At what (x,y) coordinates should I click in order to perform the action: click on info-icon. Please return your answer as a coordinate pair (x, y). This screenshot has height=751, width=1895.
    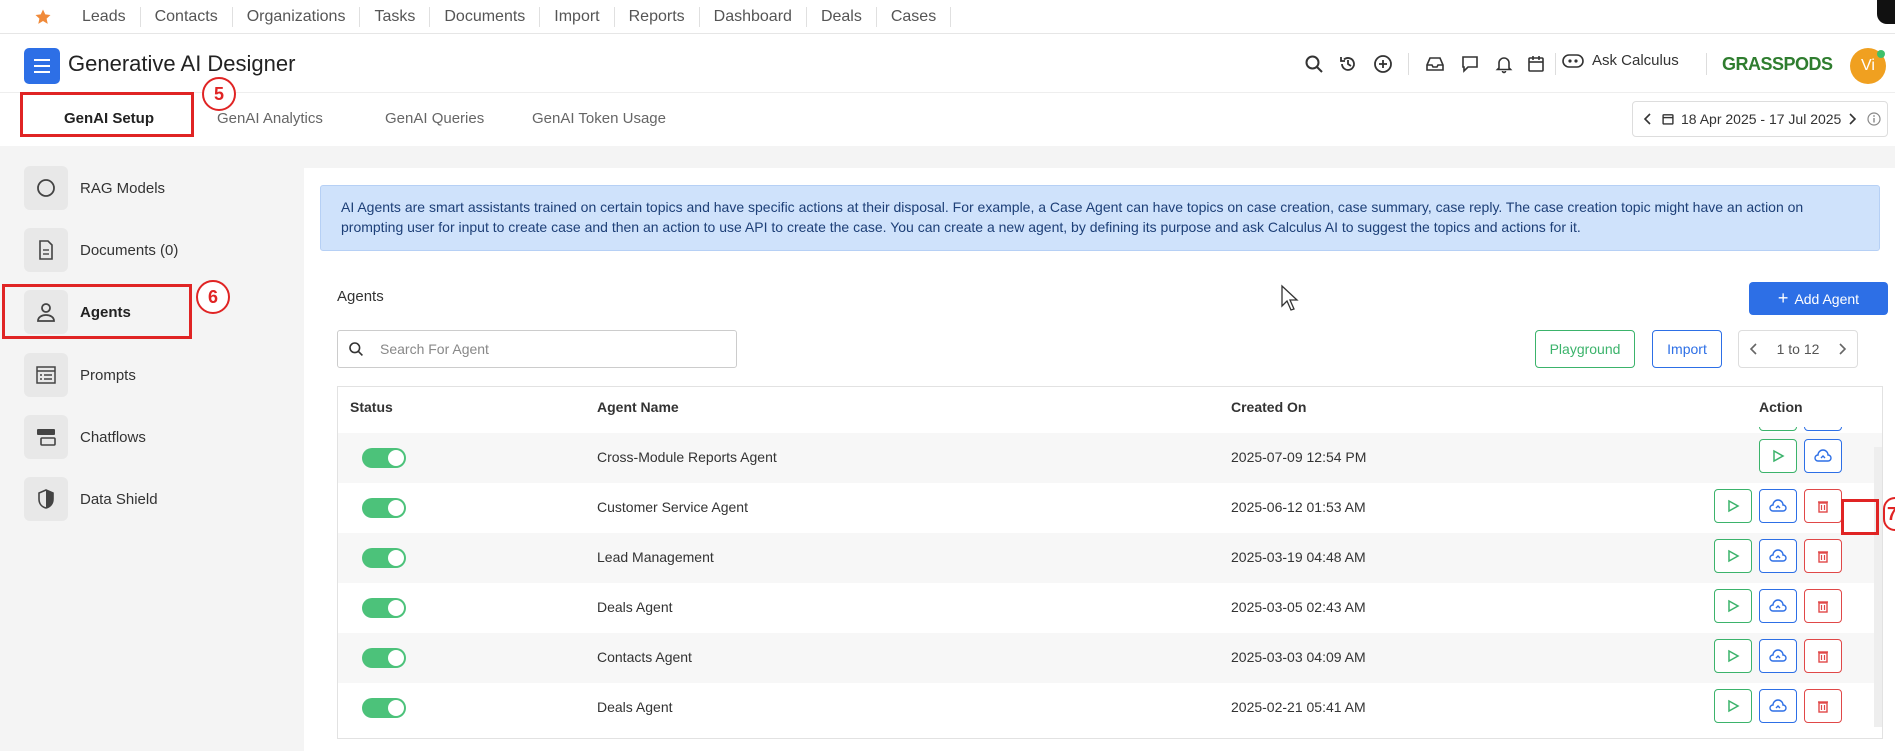
    Looking at the image, I should click on (1874, 119).